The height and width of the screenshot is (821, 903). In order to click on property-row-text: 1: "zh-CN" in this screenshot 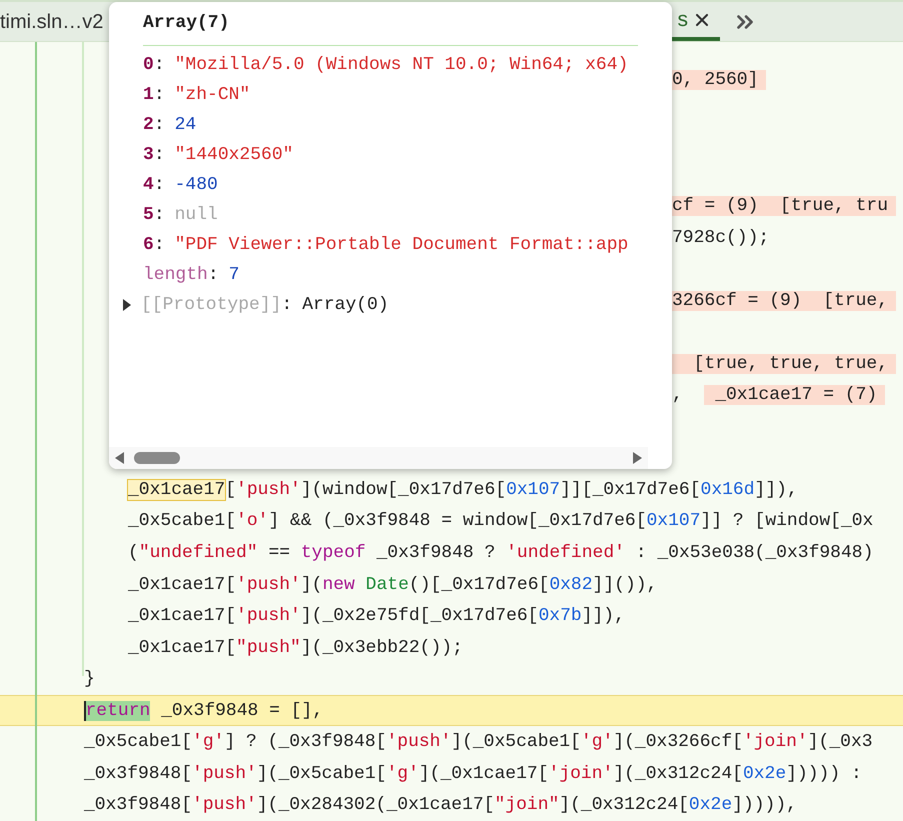, I will do `click(196, 95)`.